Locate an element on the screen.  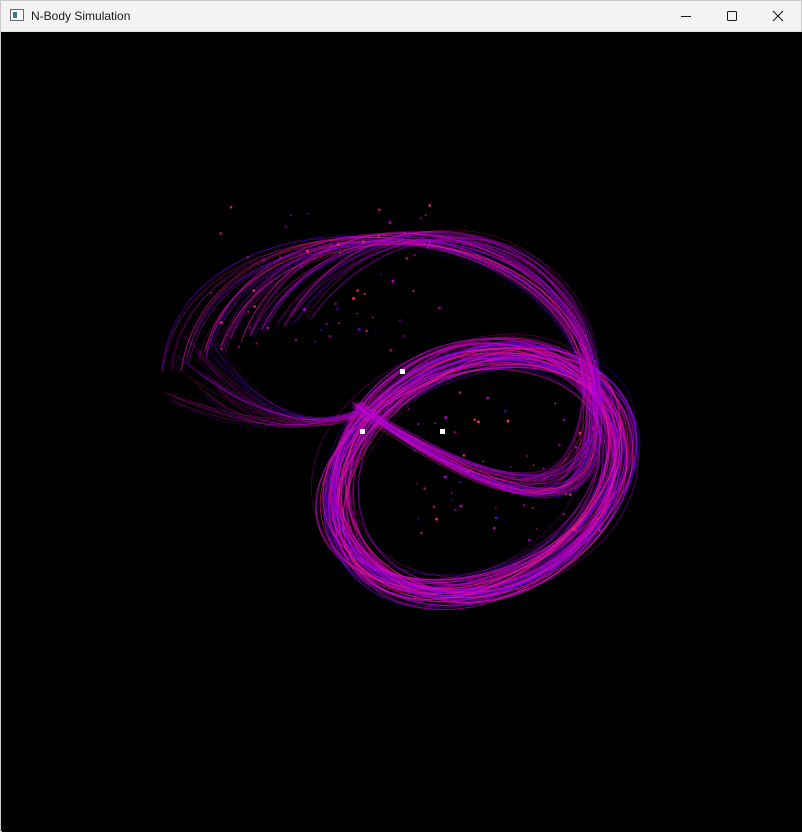
close-icon is located at coordinates (778, 16).